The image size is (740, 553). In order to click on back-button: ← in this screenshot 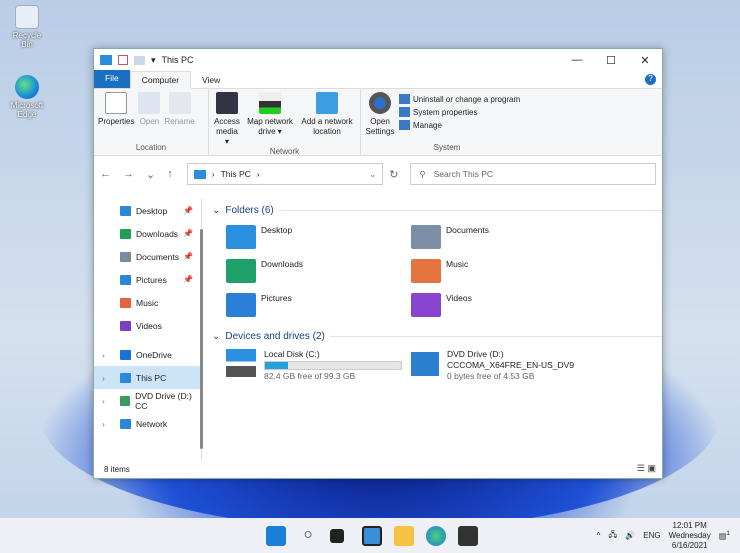, I will do `click(105, 174)`.